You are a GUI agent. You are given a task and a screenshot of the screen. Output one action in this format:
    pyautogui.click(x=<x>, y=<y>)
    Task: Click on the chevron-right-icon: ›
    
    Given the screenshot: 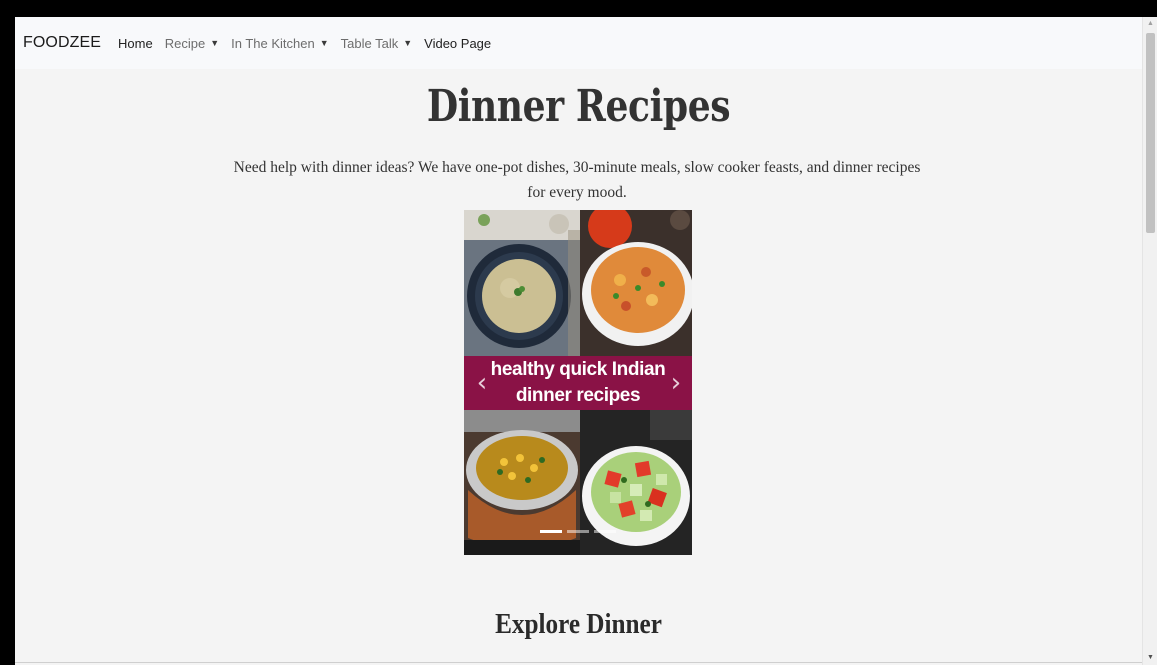 What is the action you would take?
    pyautogui.click(x=676, y=383)
    